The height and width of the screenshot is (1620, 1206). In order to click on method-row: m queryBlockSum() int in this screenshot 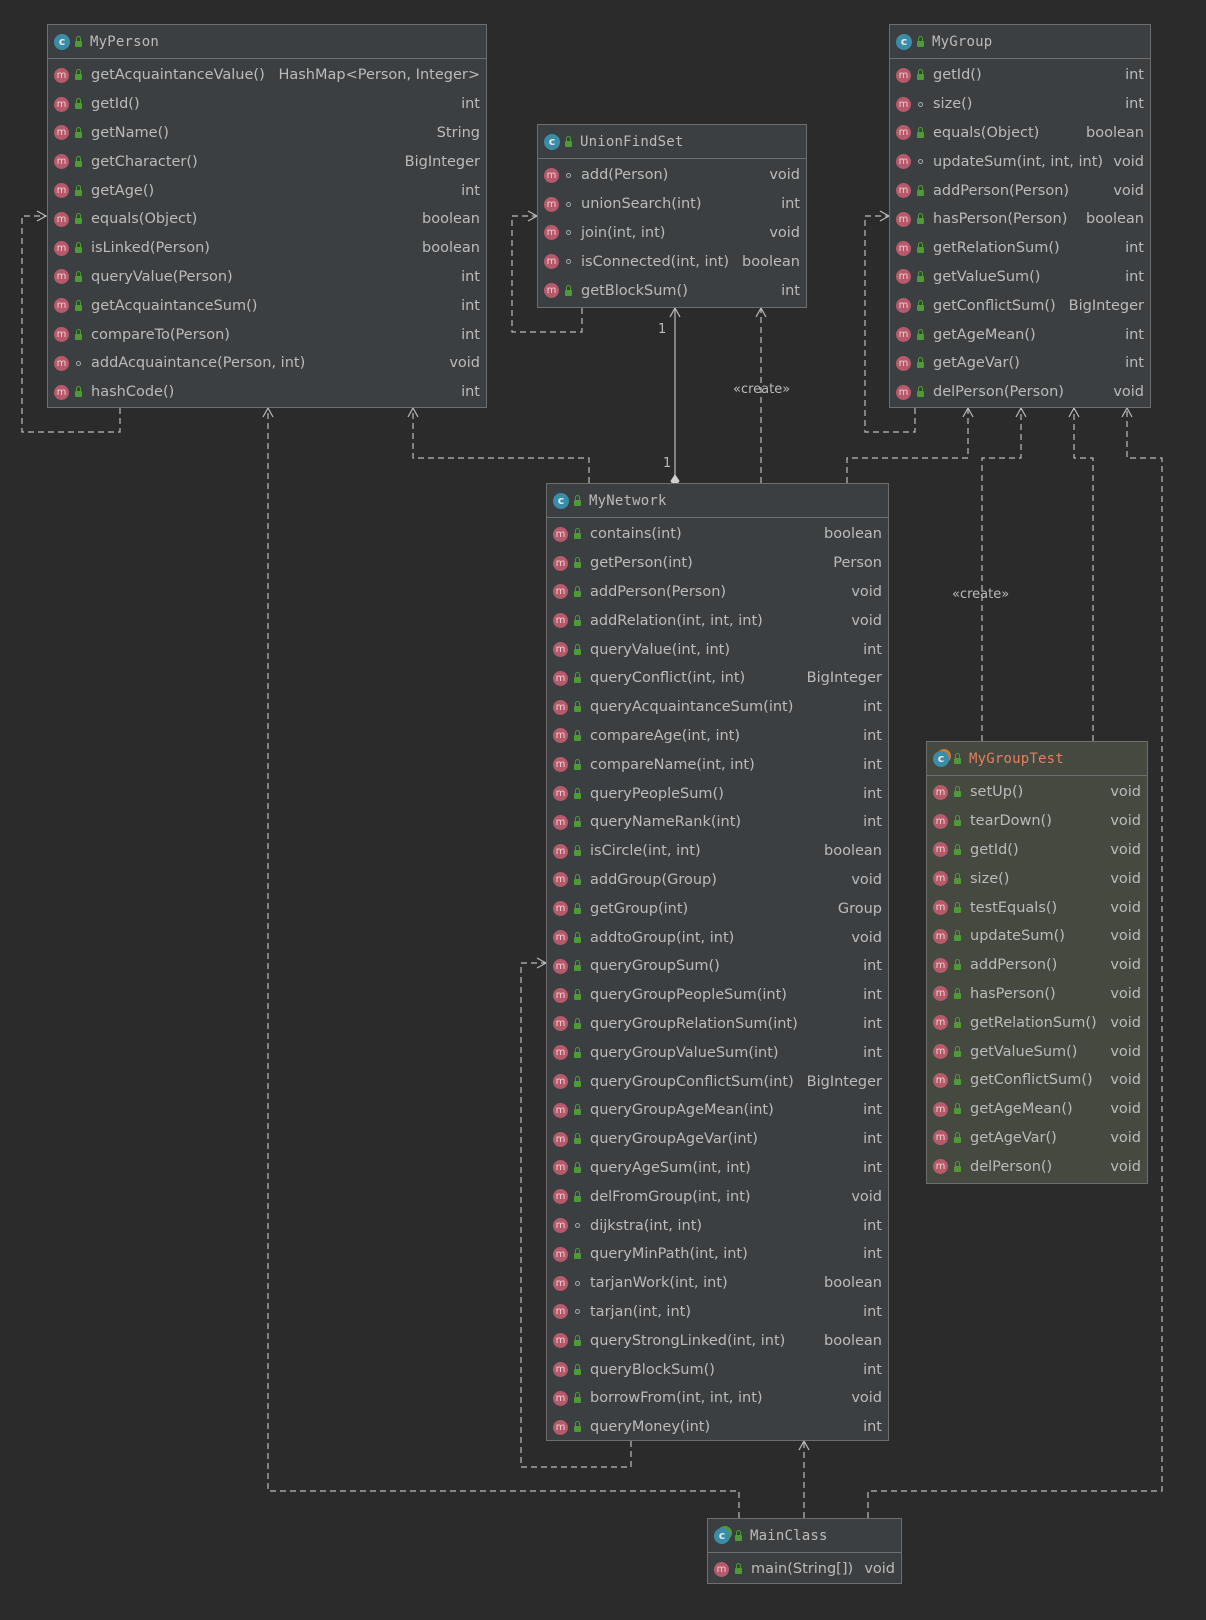, I will do `click(717, 1369)`.